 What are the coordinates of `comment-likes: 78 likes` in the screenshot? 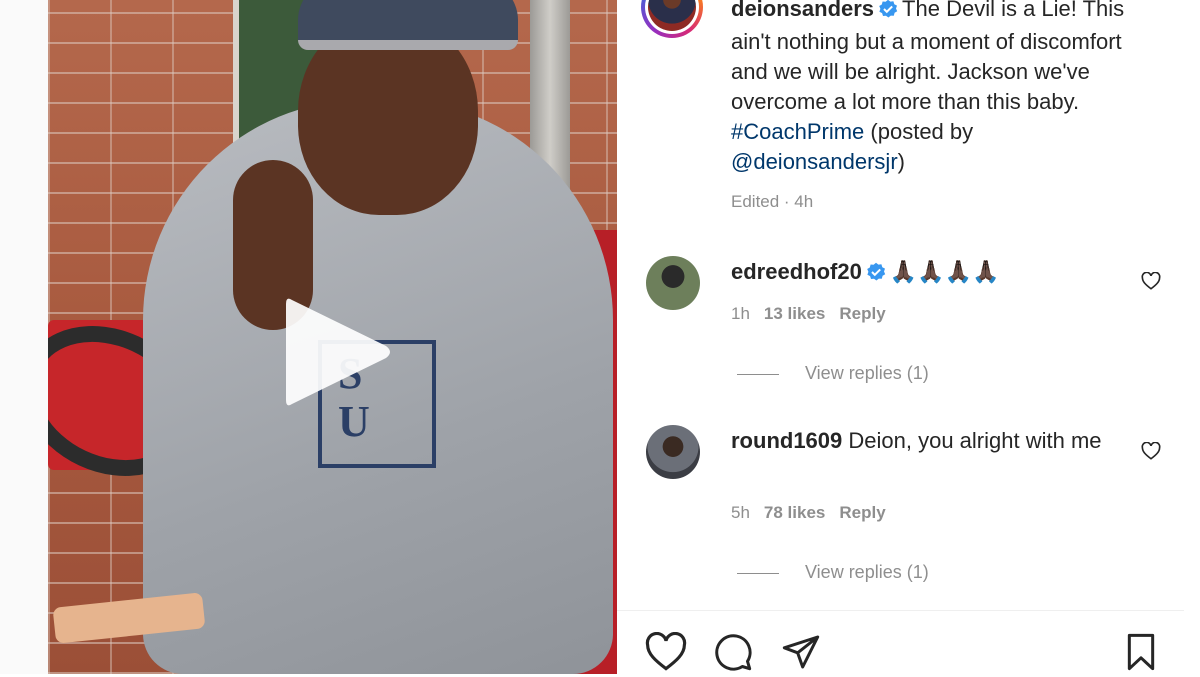 It's located at (794, 512).